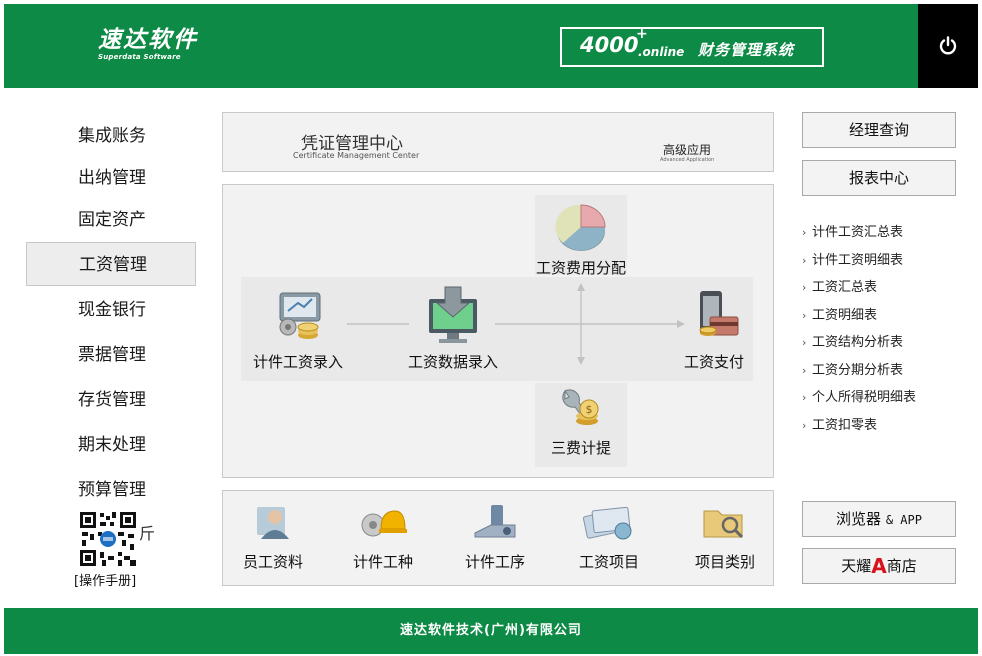 The image size is (982, 656). Describe the element at coordinates (687, 149) in the screenshot. I see `advanced-app-title: 高级应用` at that location.